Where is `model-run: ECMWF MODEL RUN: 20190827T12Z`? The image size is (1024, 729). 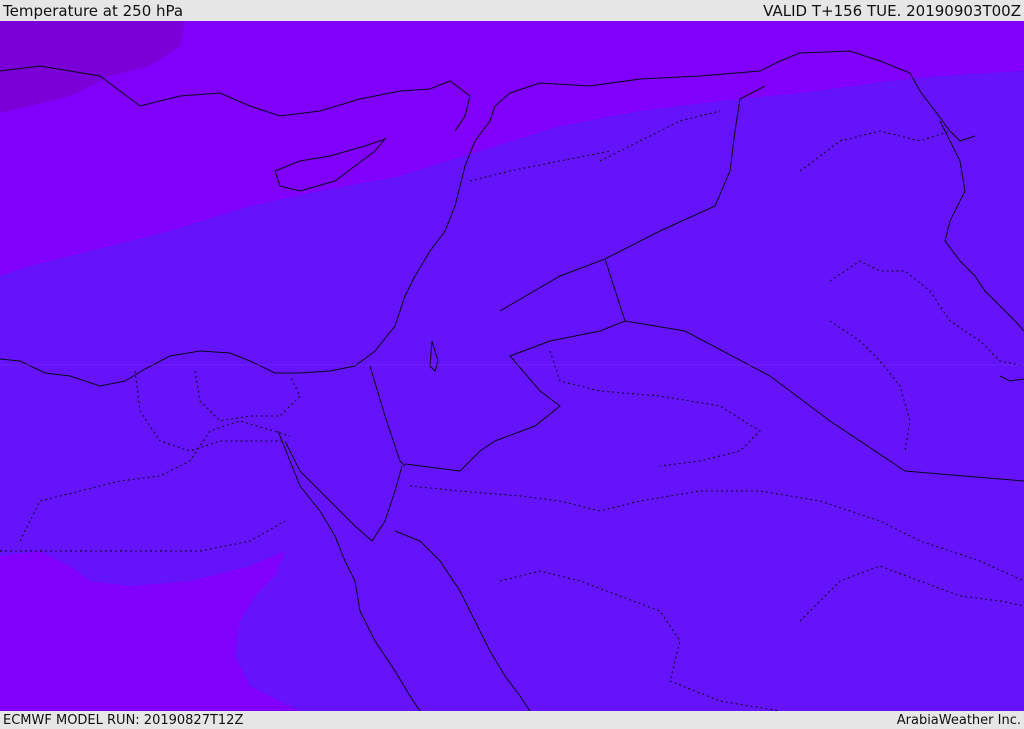 model-run: ECMWF MODEL RUN: 20190827T12Z is located at coordinates (123, 720).